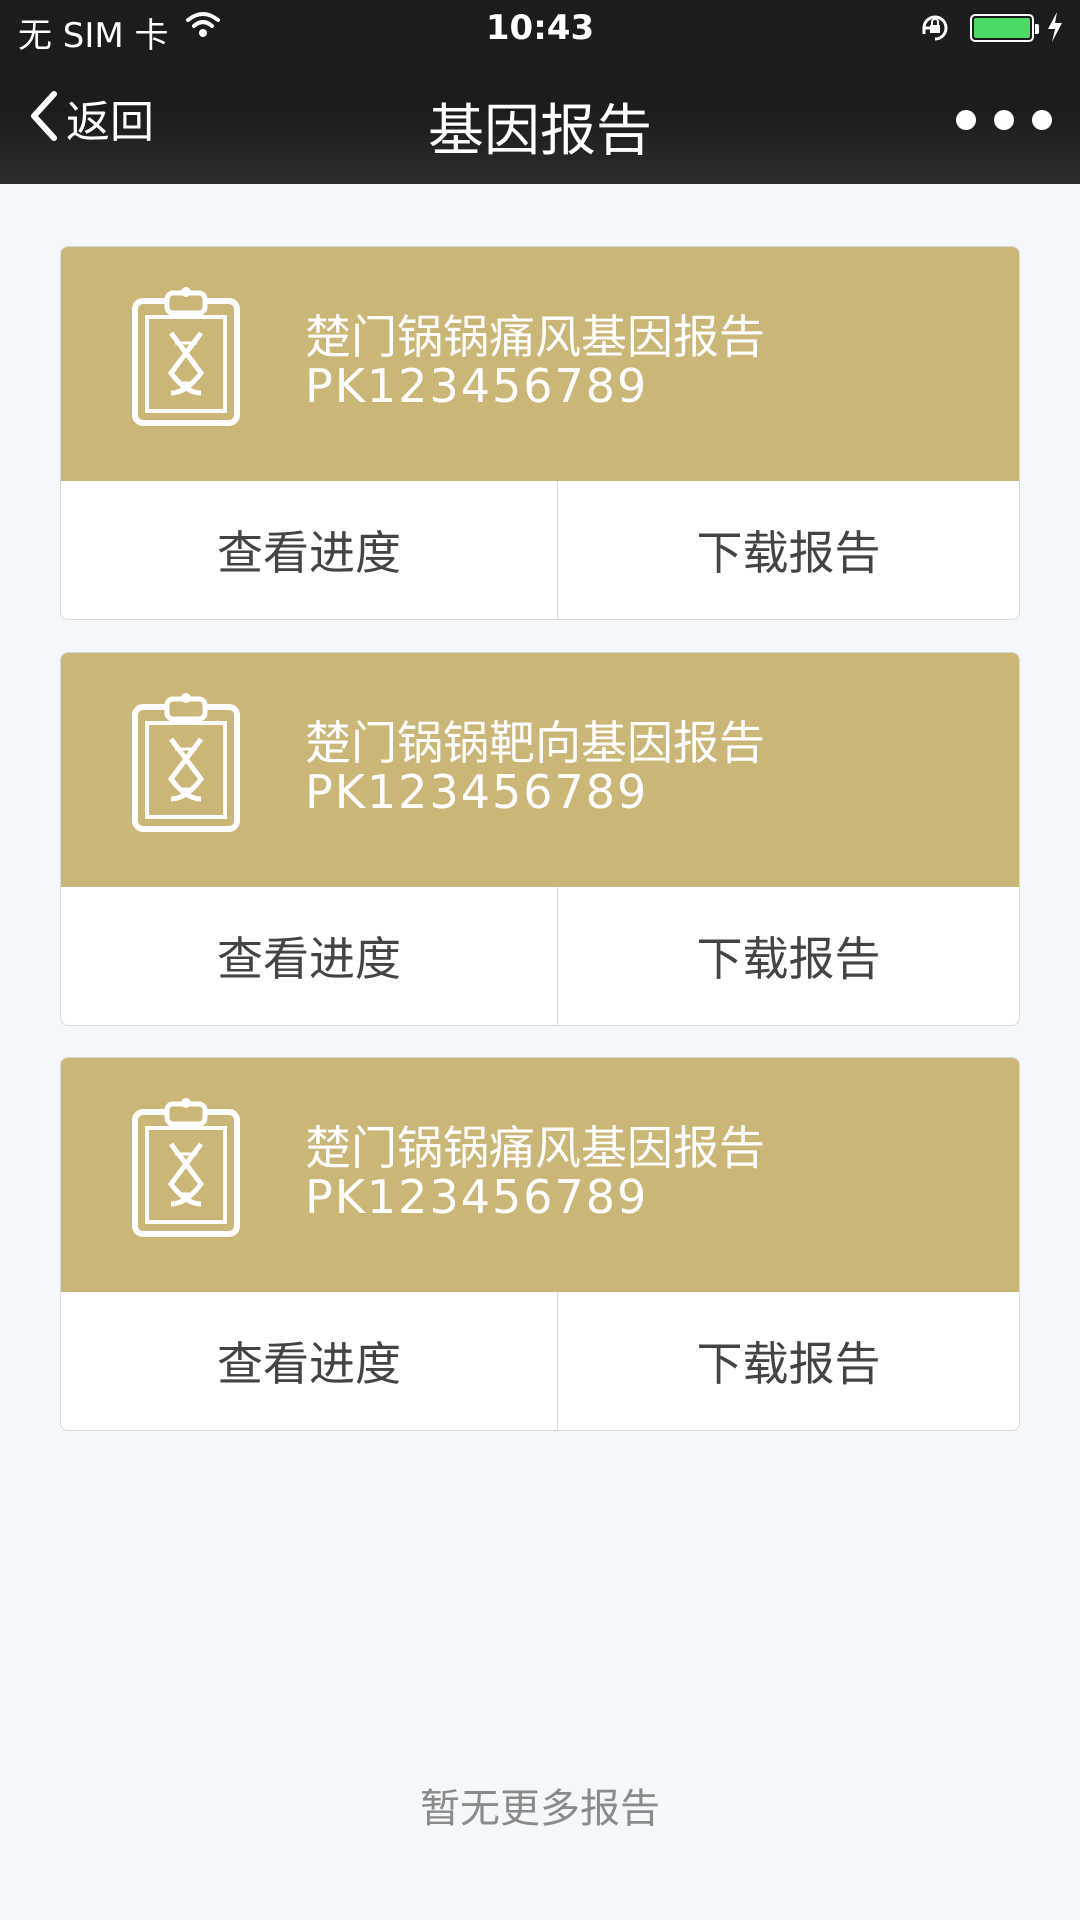 This screenshot has height=1920, width=1080. What do you see at coordinates (540, 1809) in the screenshot?
I see `no-more-reports-label: 暂无更多报告` at bounding box center [540, 1809].